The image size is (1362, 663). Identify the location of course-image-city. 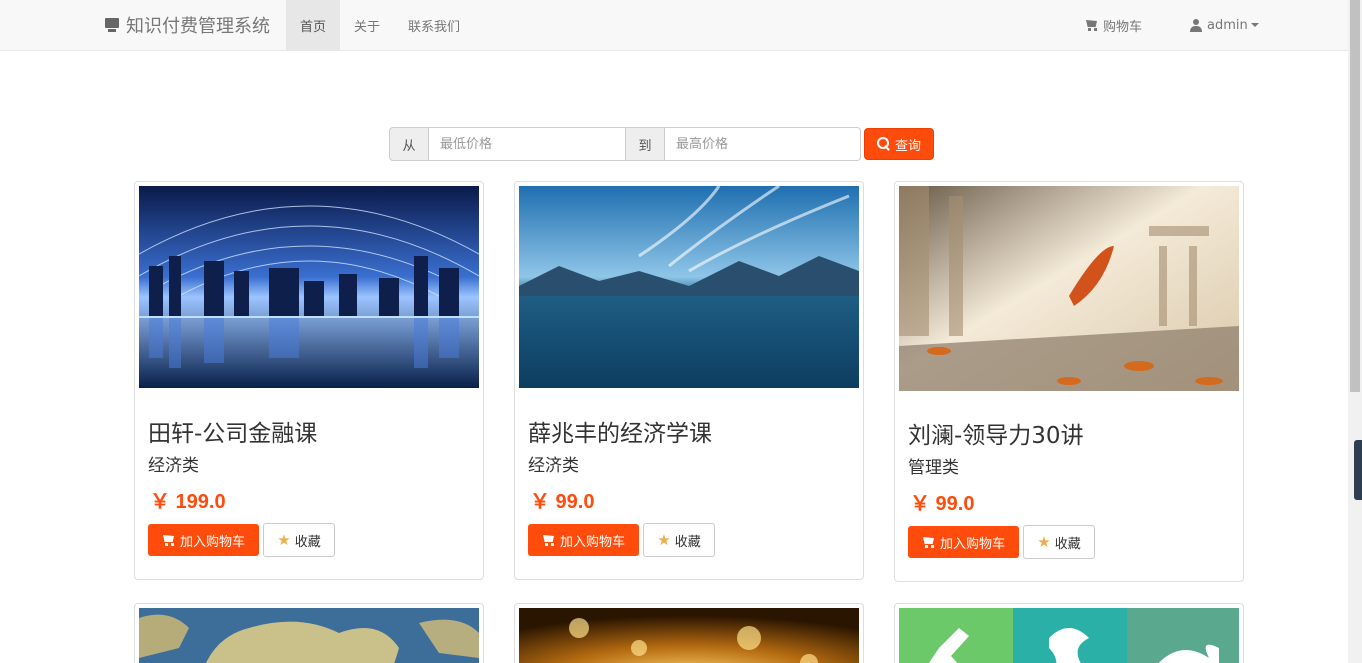
(309, 287).